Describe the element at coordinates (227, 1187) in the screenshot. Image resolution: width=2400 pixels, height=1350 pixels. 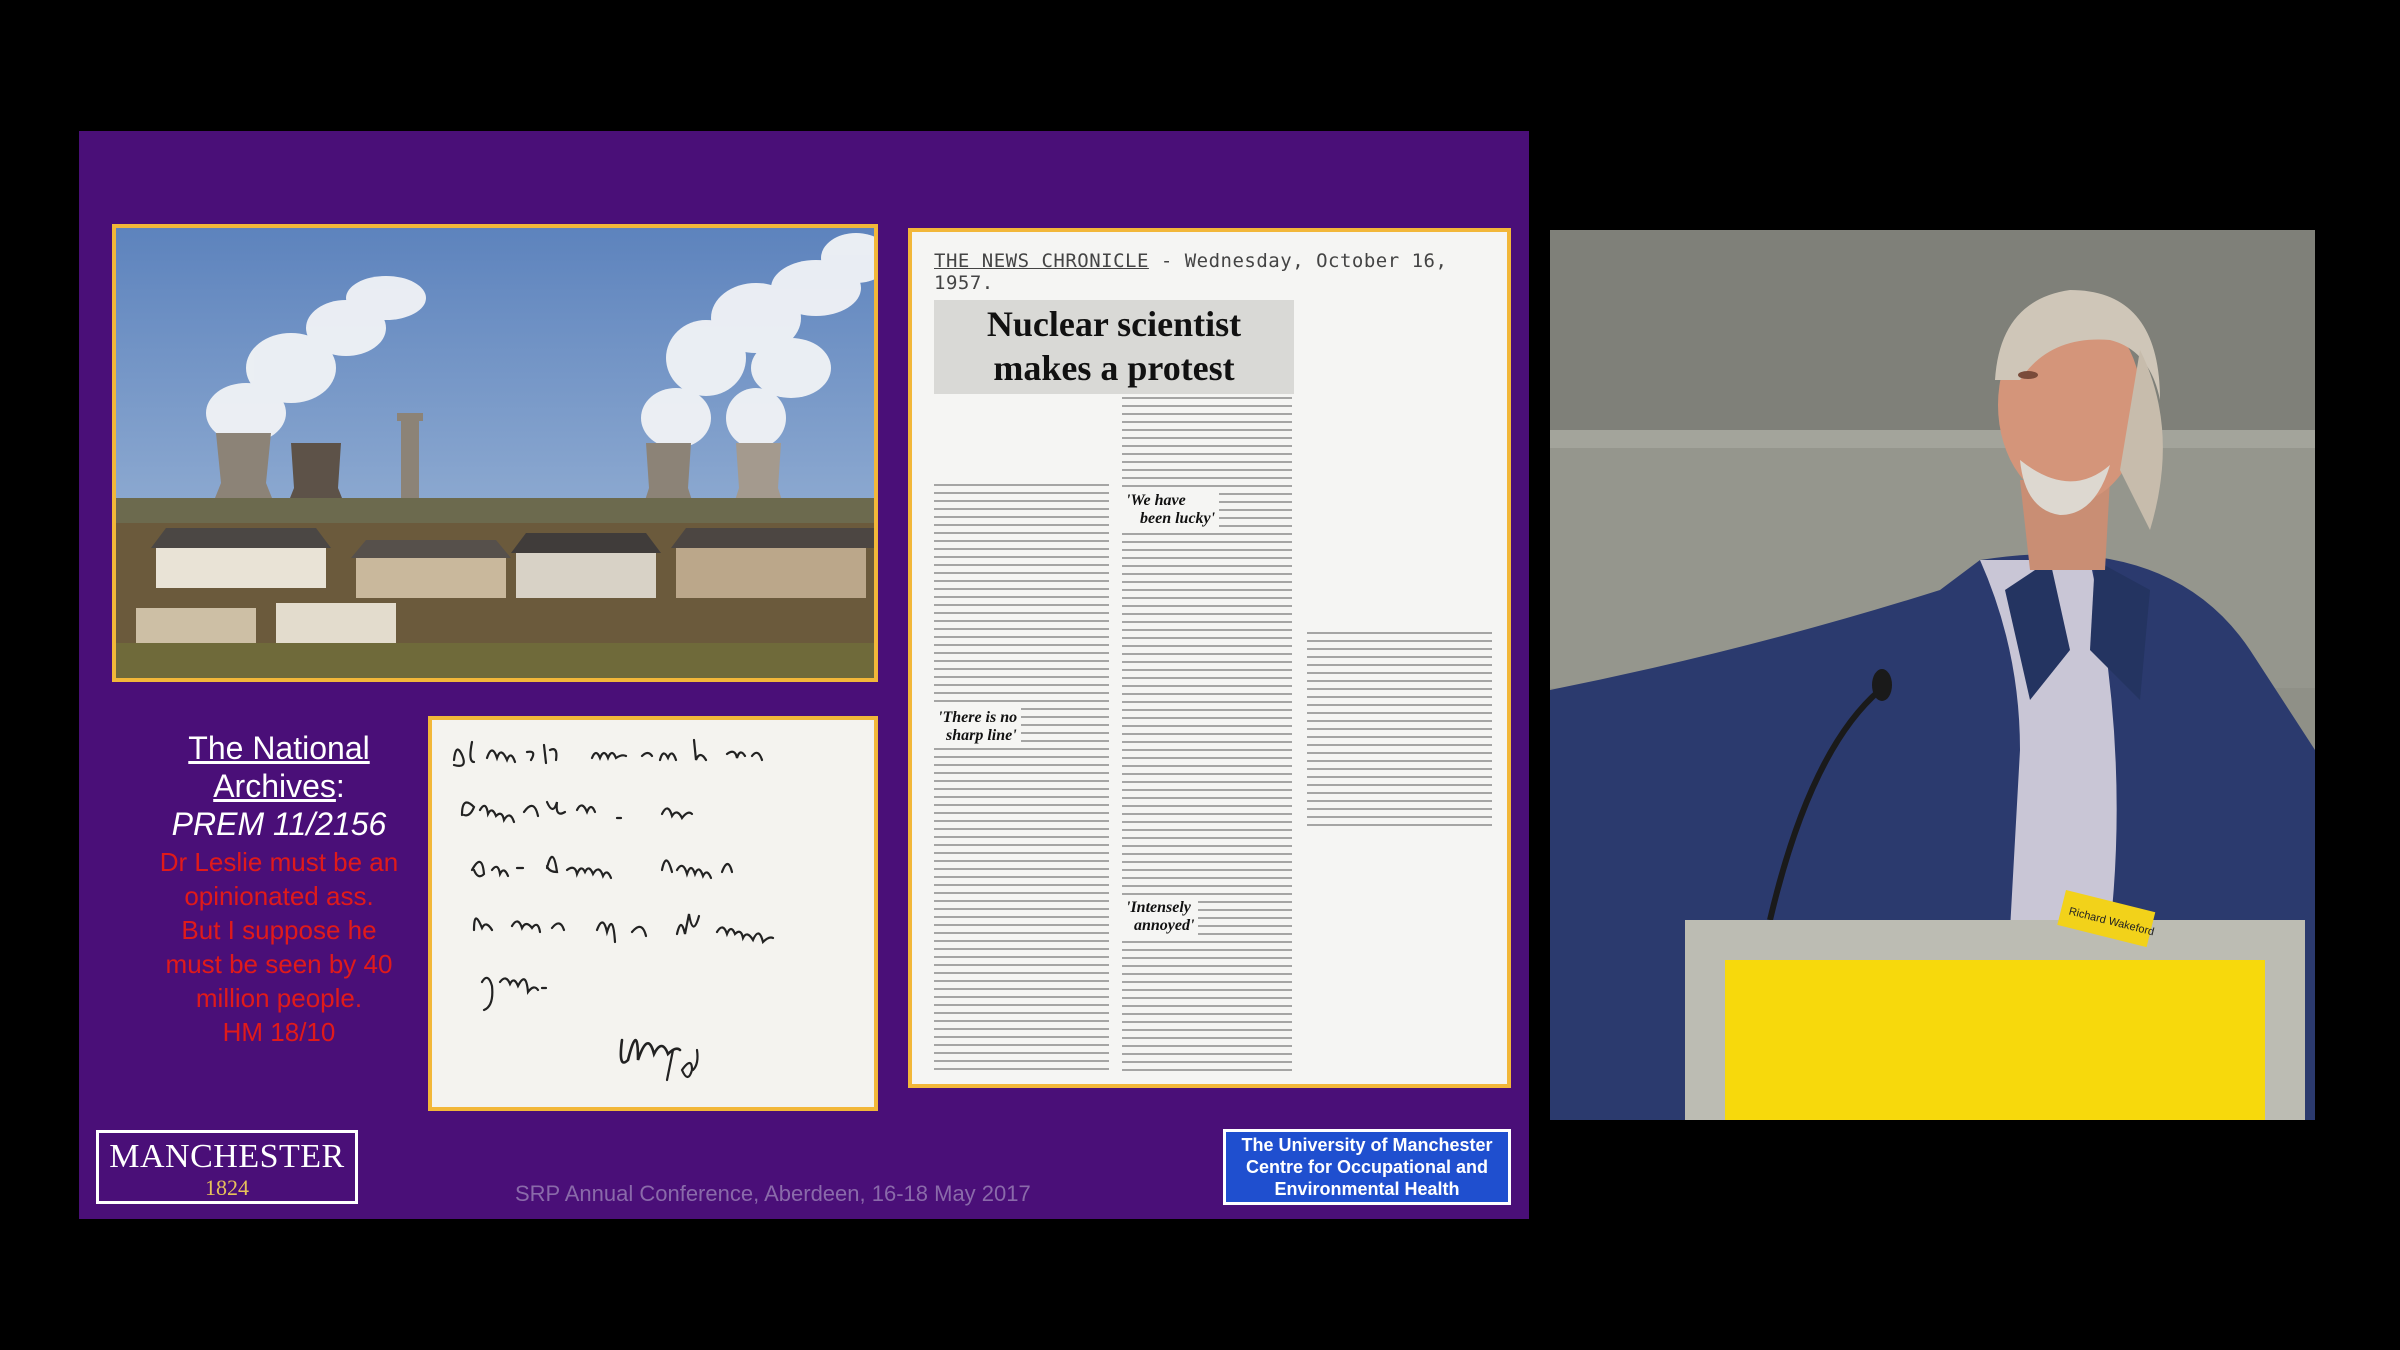
I see `logo-year: 1824` at that location.